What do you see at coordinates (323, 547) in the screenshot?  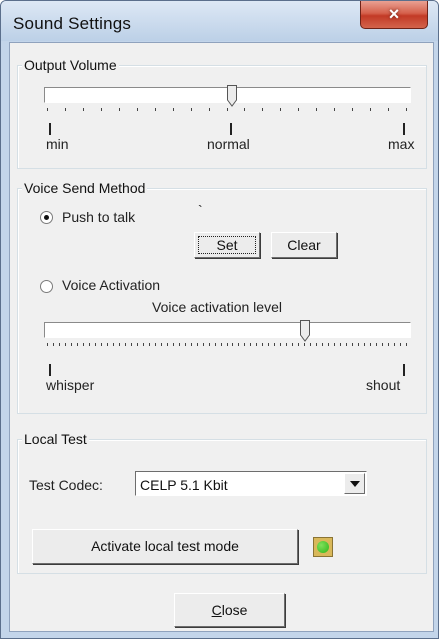 I see `status-led-icon` at bounding box center [323, 547].